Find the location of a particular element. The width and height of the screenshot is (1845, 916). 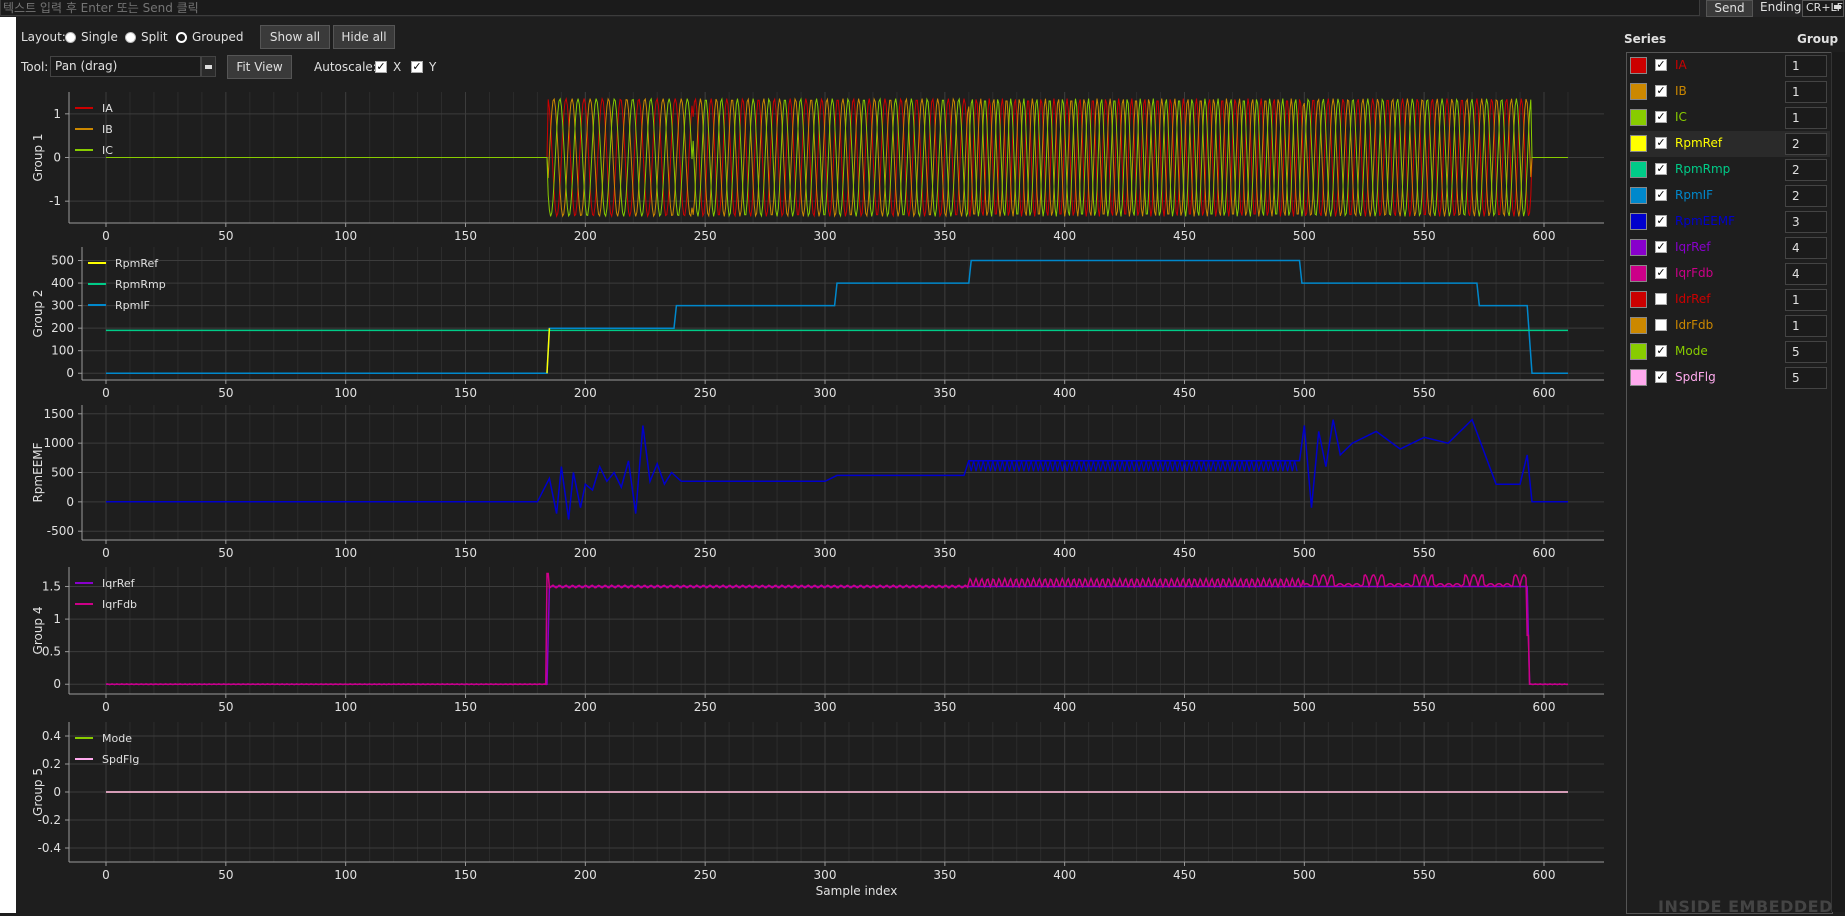

legend-label: SpdFlg is located at coordinates (120, 759).